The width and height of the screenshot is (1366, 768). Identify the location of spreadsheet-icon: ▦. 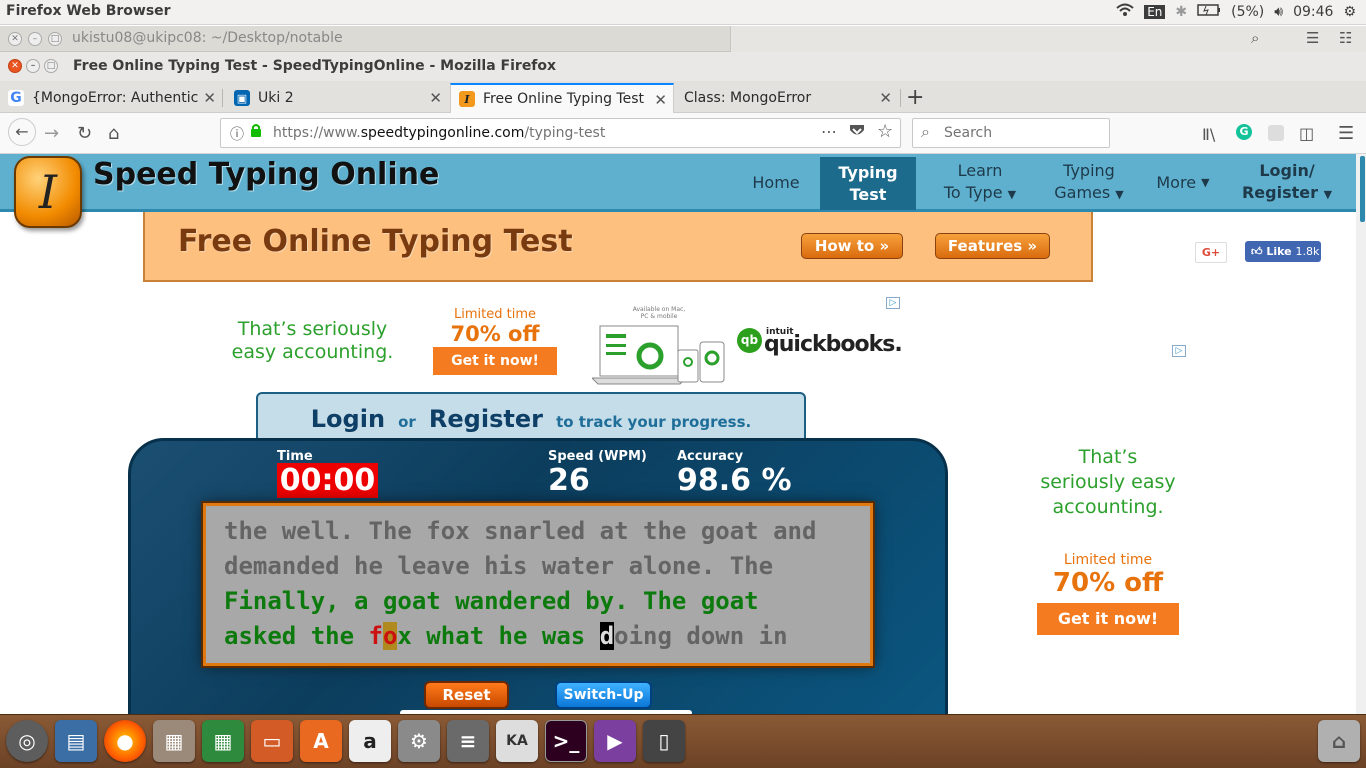
(223, 741).